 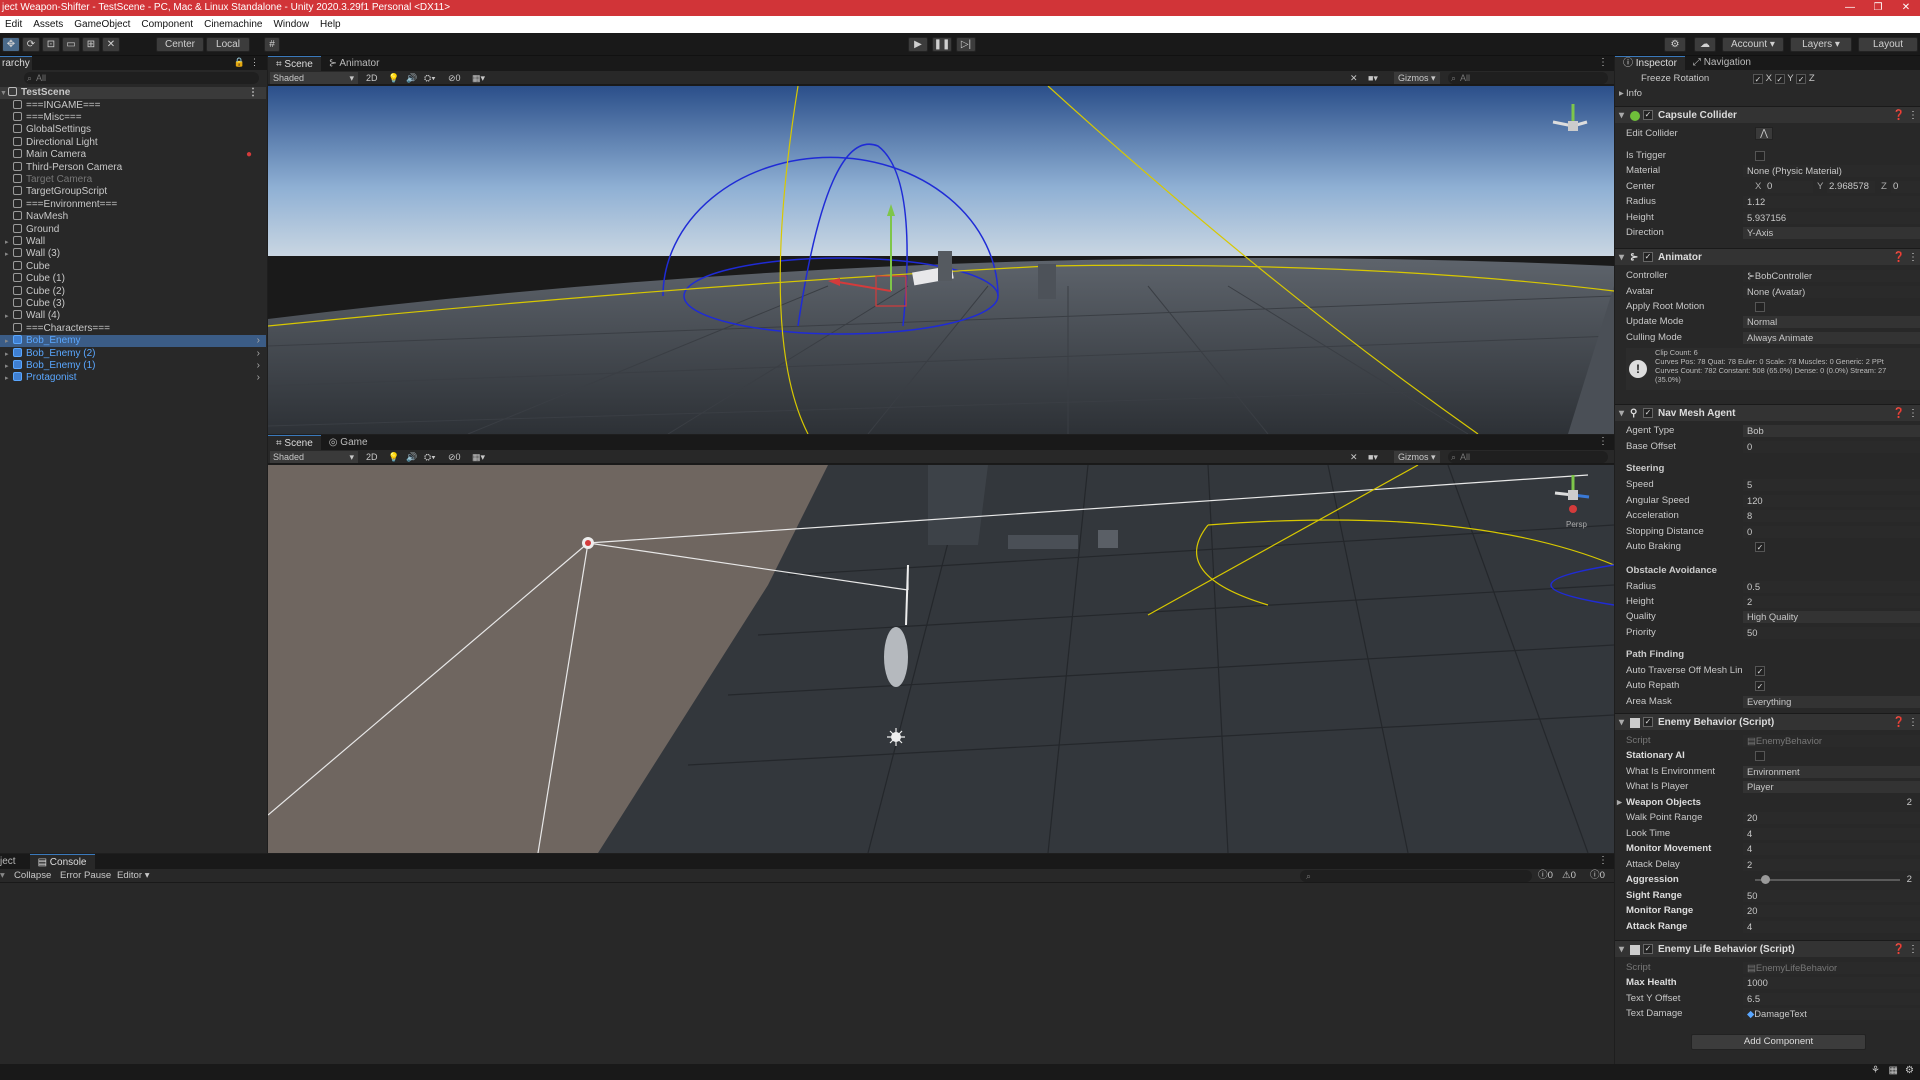 I want to click on center-x-field: 0, so click(x=1789, y=187).